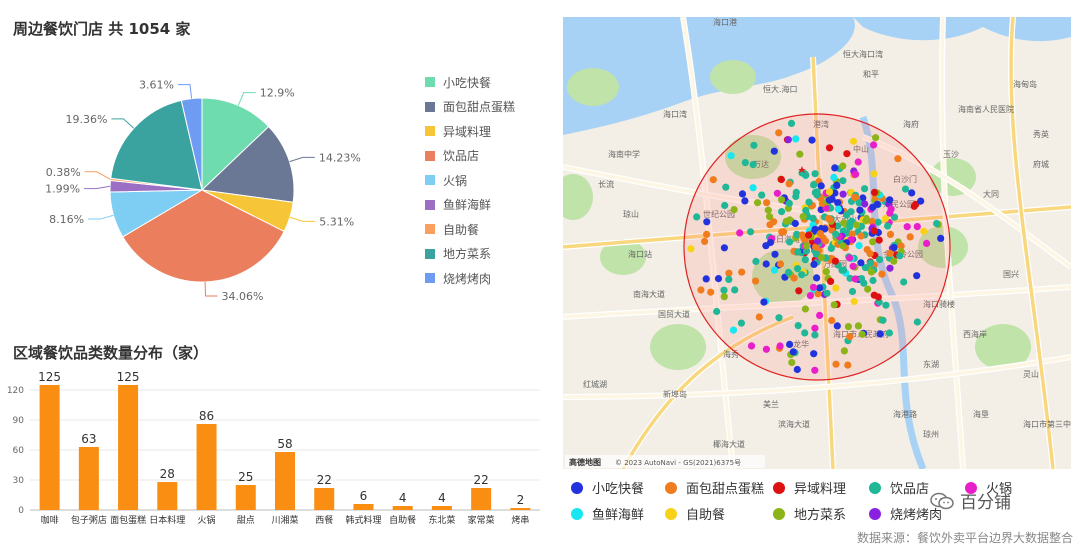 The width and height of the screenshot is (1080, 550). Describe the element at coordinates (1025, 84) in the screenshot. I see `map-place-label-20: 海甸岛` at that location.